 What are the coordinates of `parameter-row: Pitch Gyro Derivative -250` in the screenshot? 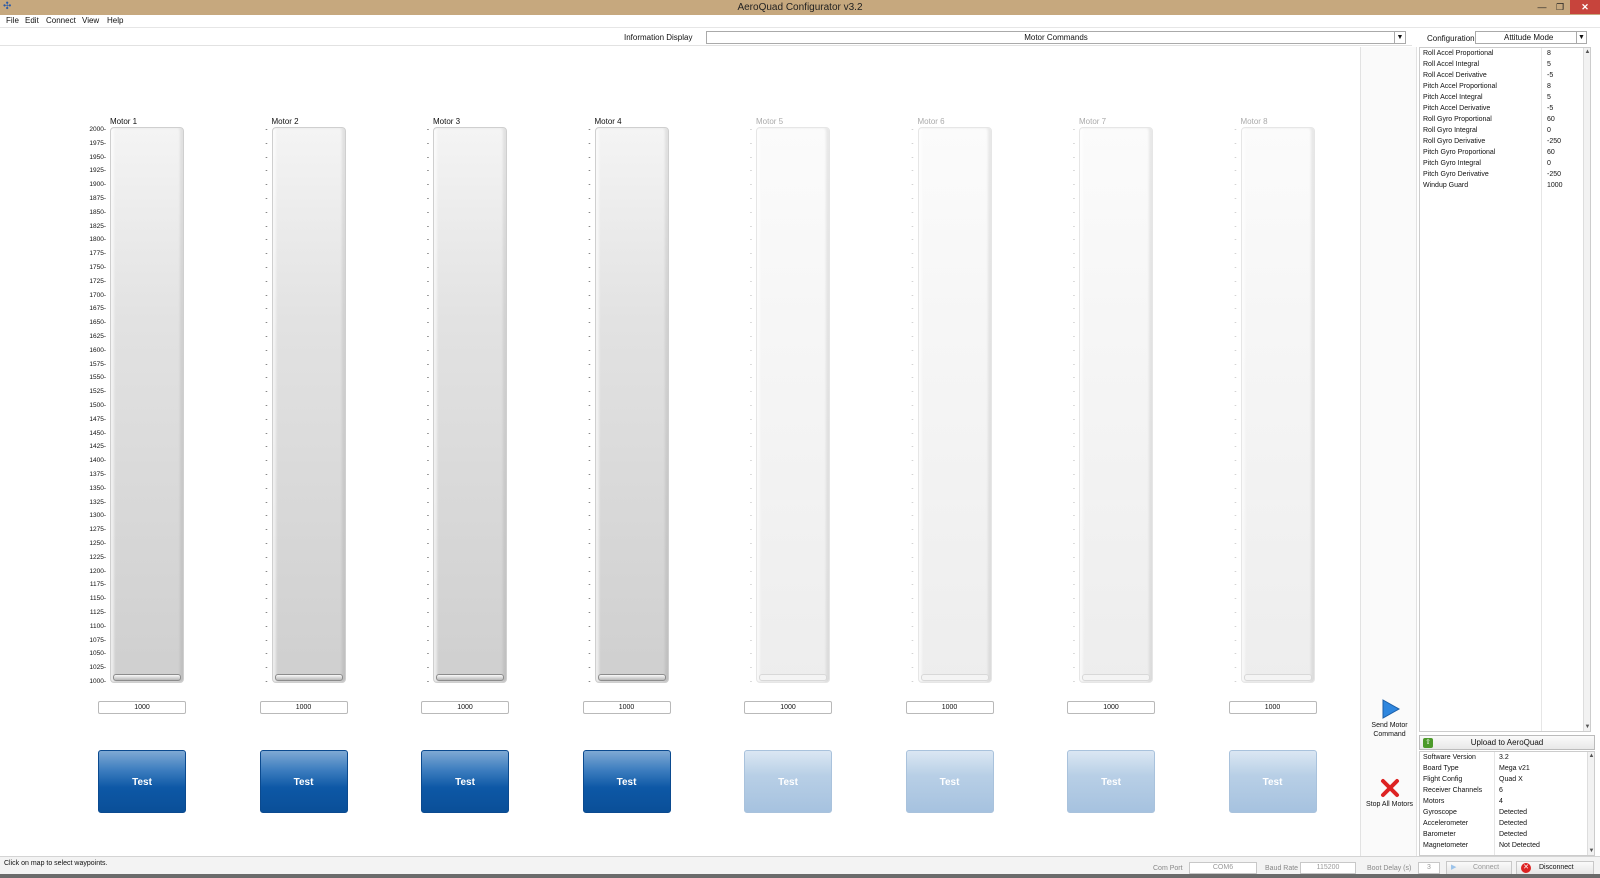 It's located at (1502, 174).